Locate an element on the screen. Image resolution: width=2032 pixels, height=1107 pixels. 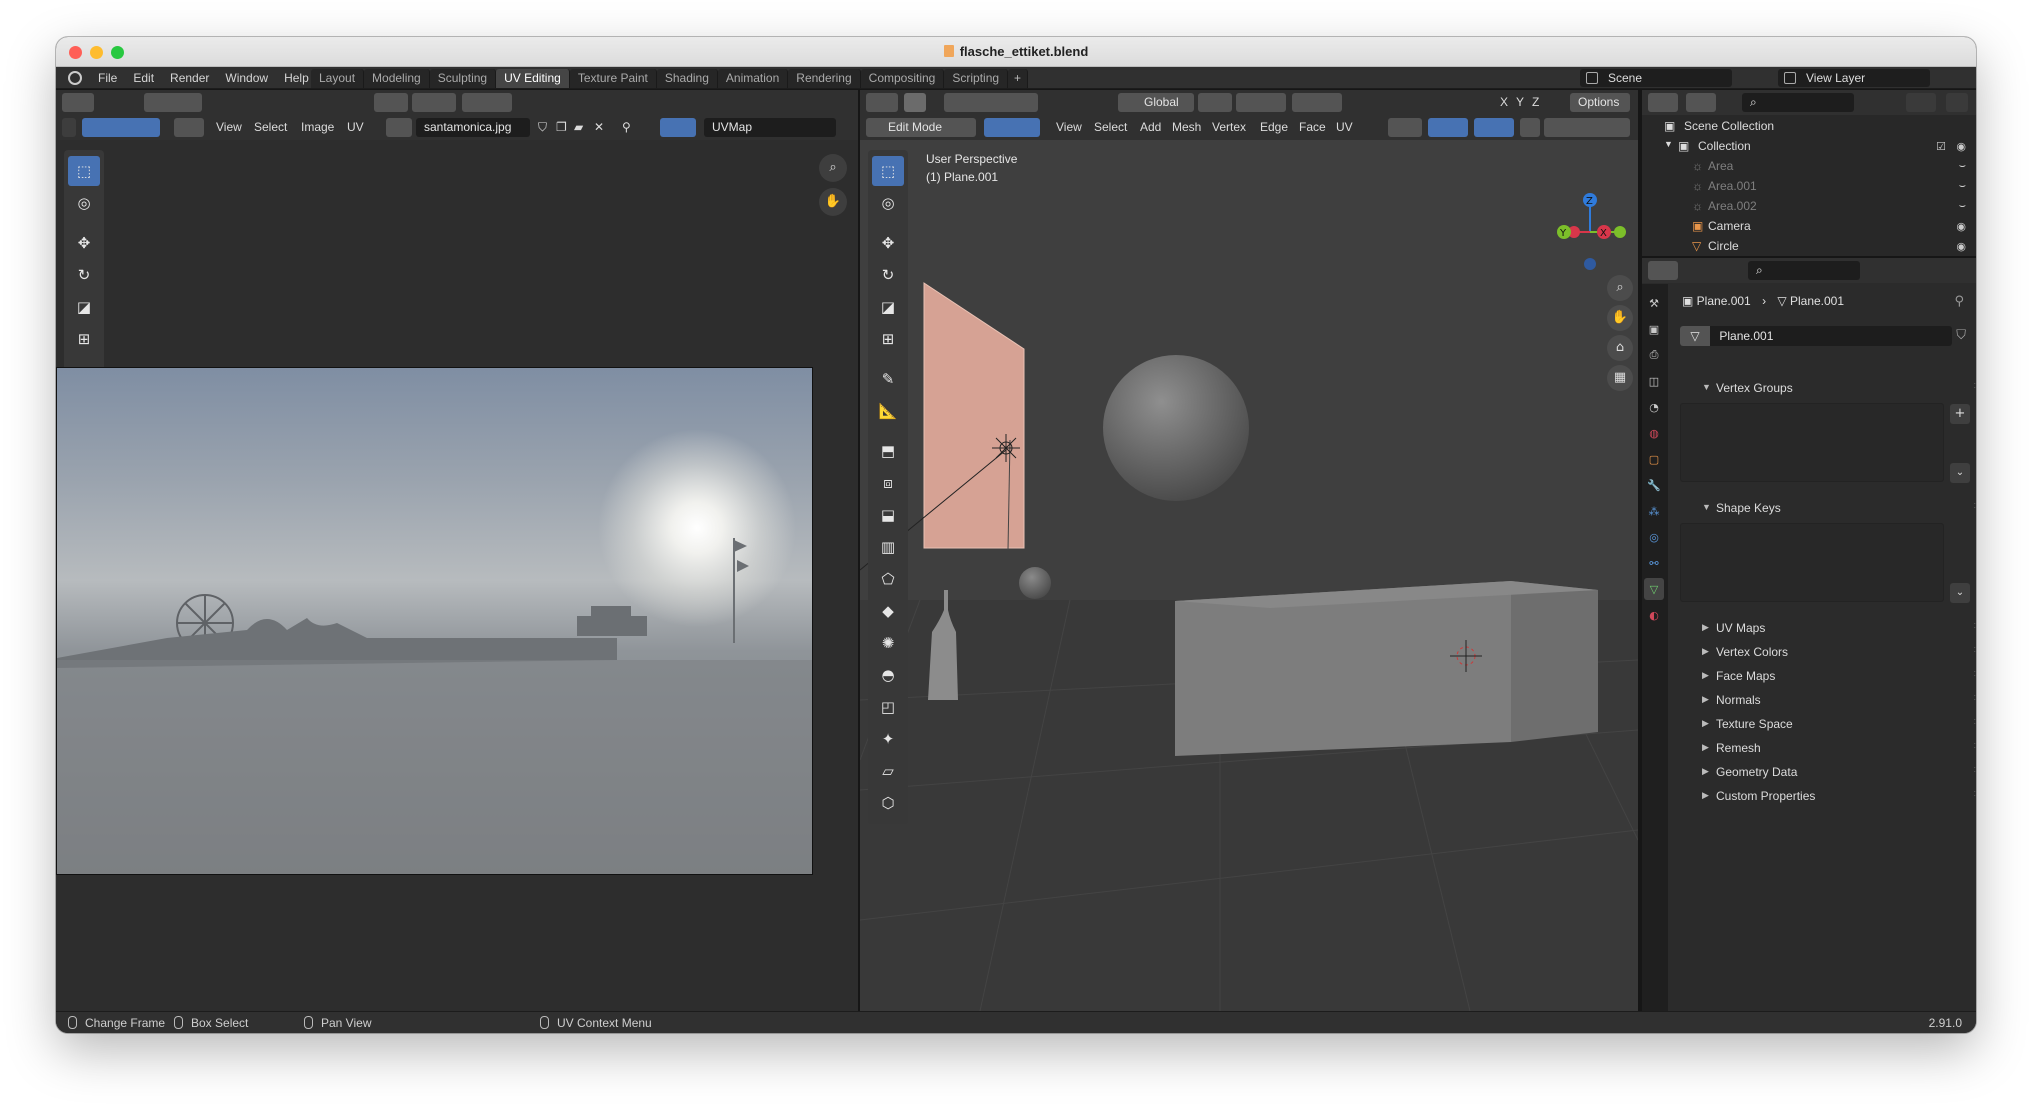
spin-tool-icon: ✺ is located at coordinates (888, 643).